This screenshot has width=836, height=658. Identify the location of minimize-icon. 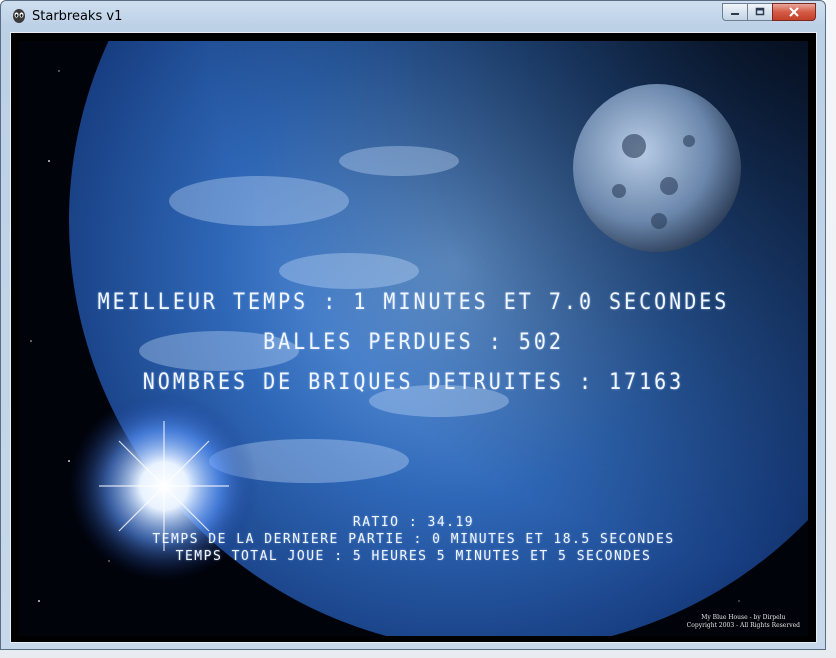
(735, 14).